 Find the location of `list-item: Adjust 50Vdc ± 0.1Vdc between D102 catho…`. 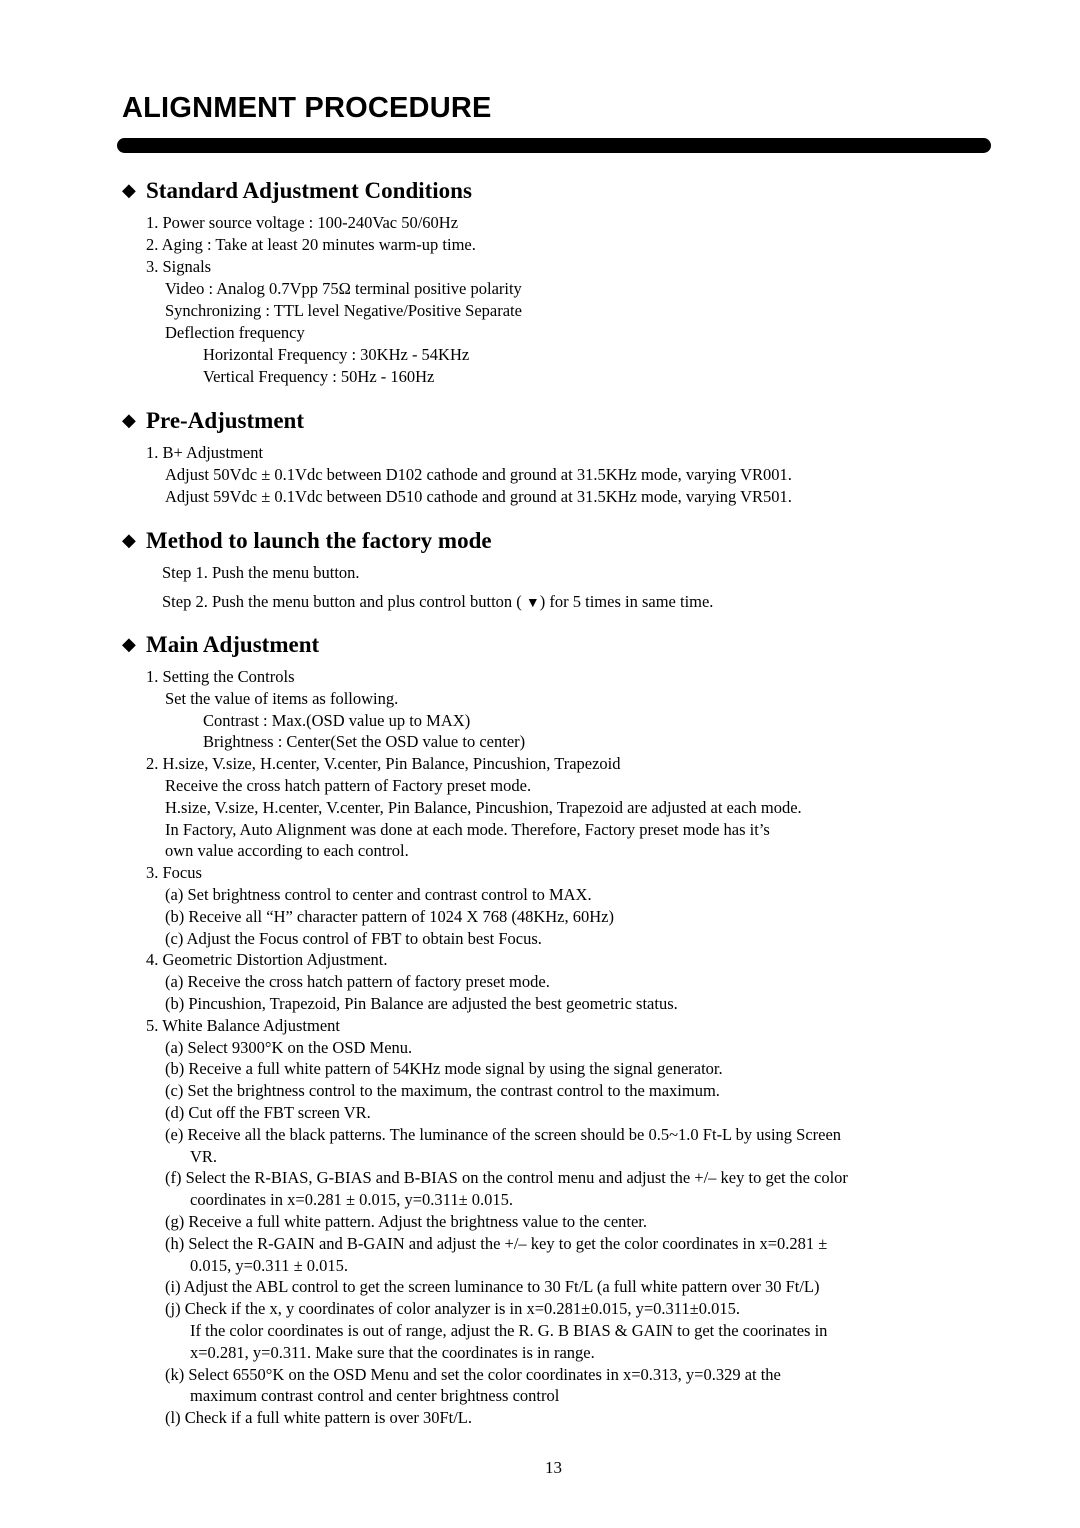

list-item: Adjust 50Vdc ± 0.1Vdc between D102 catho… is located at coordinates (478, 474).